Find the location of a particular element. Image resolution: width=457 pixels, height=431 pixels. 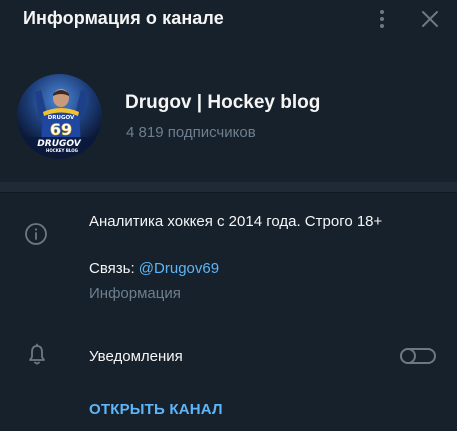

more-vertical-icon is located at coordinates (382, 12).